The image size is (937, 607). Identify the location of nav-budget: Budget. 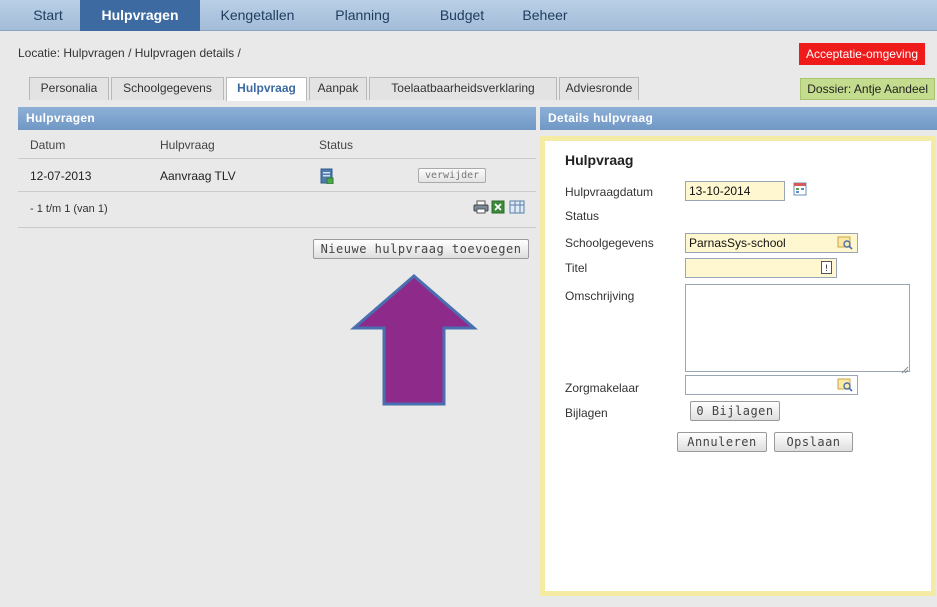
(462, 15).